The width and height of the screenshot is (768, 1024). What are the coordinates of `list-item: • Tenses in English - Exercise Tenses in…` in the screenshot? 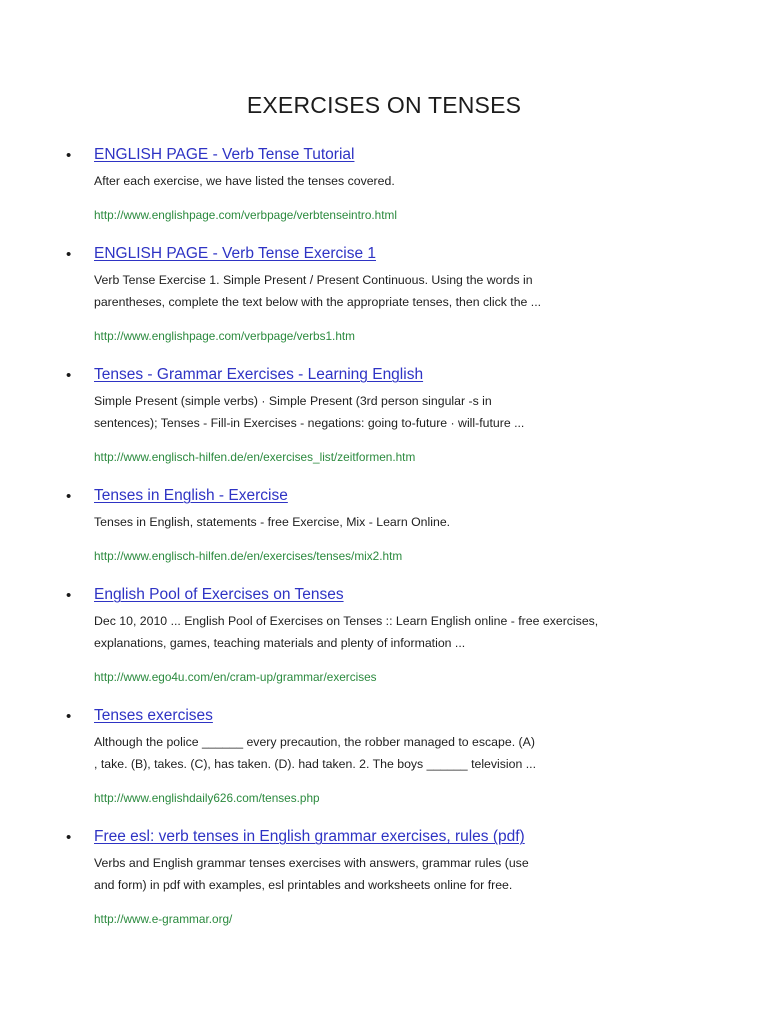 It's located at (364, 524).